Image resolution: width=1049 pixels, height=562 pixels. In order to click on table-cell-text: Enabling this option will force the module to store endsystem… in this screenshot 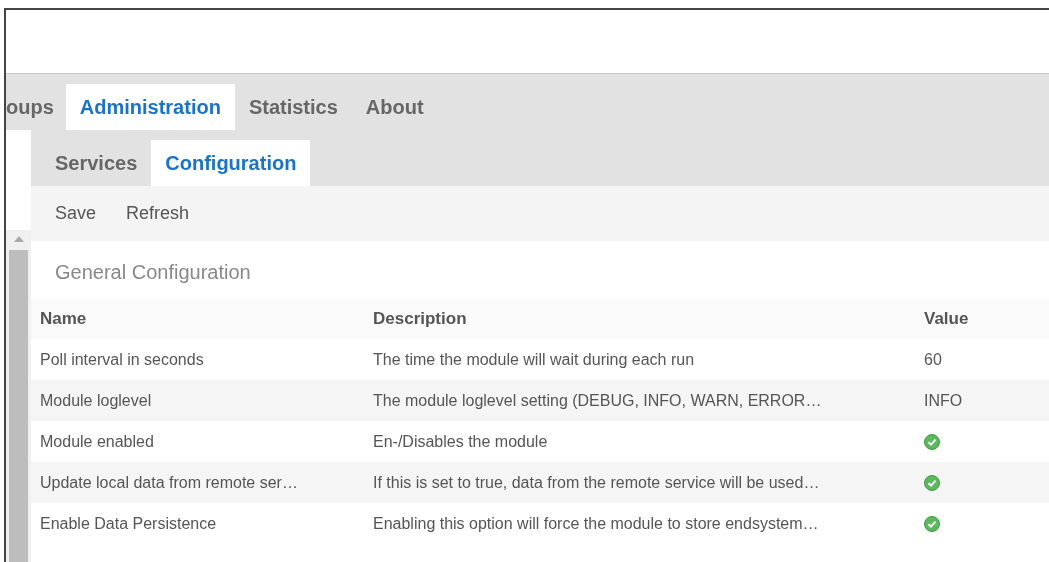, I will do `click(596, 523)`.